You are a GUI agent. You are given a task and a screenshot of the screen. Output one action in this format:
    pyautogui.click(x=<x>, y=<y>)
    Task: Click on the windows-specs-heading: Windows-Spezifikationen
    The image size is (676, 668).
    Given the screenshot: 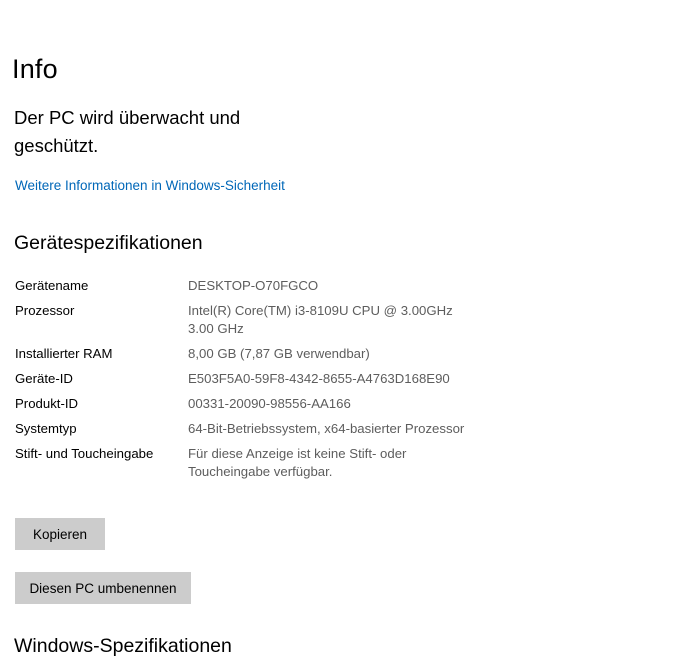 What is the action you would take?
    pyautogui.click(x=123, y=646)
    